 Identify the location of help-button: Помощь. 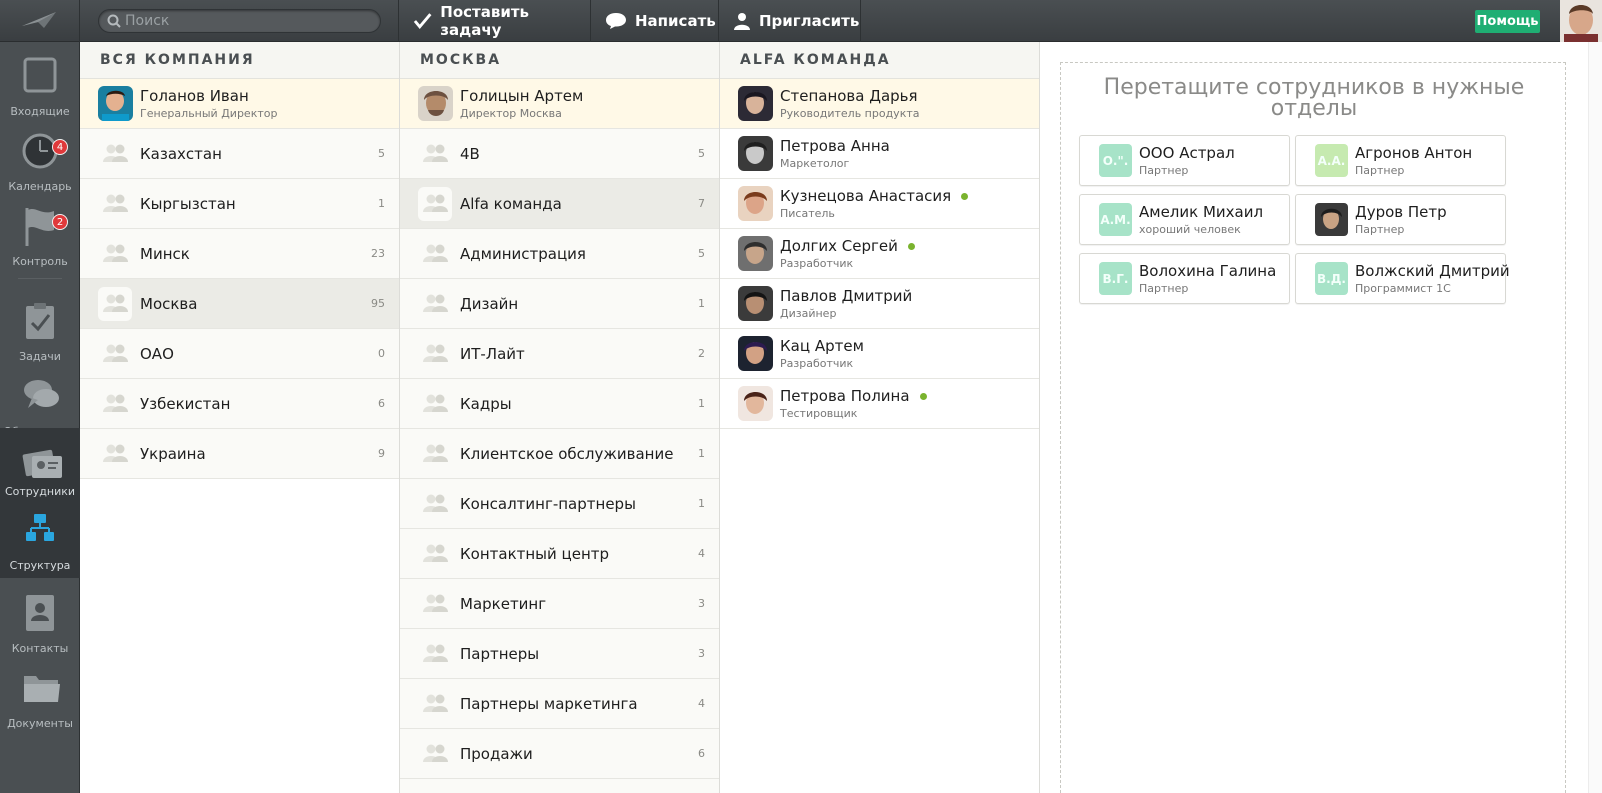
(1507, 21).